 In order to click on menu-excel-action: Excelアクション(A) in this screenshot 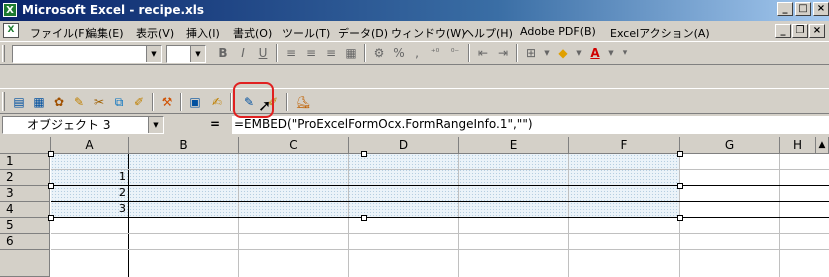, I will do `click(660, 33)`.